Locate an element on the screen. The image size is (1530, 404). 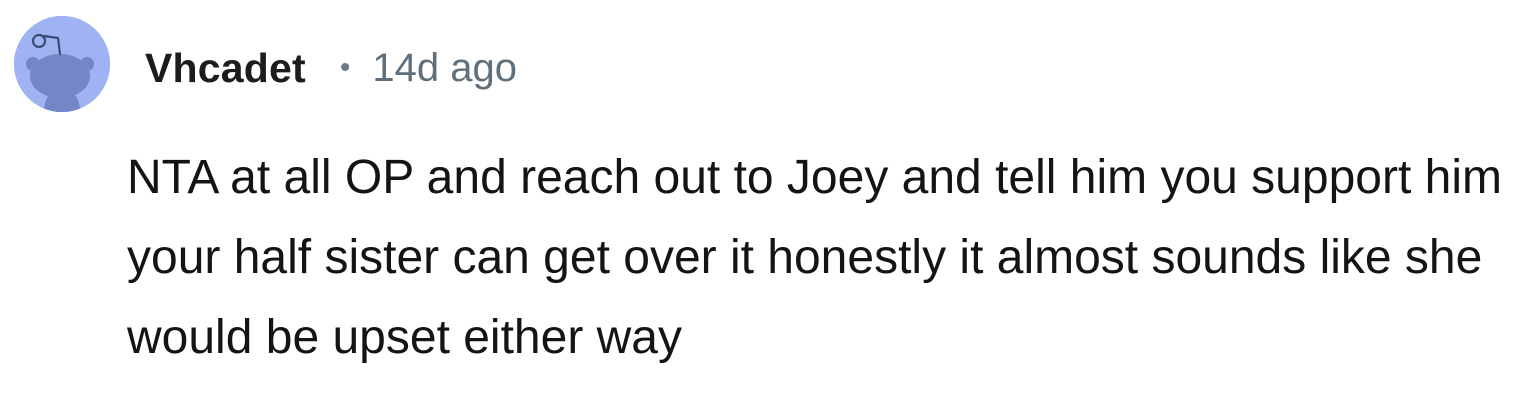
username-link: Vhcadet is located at coordinates (225, 68).